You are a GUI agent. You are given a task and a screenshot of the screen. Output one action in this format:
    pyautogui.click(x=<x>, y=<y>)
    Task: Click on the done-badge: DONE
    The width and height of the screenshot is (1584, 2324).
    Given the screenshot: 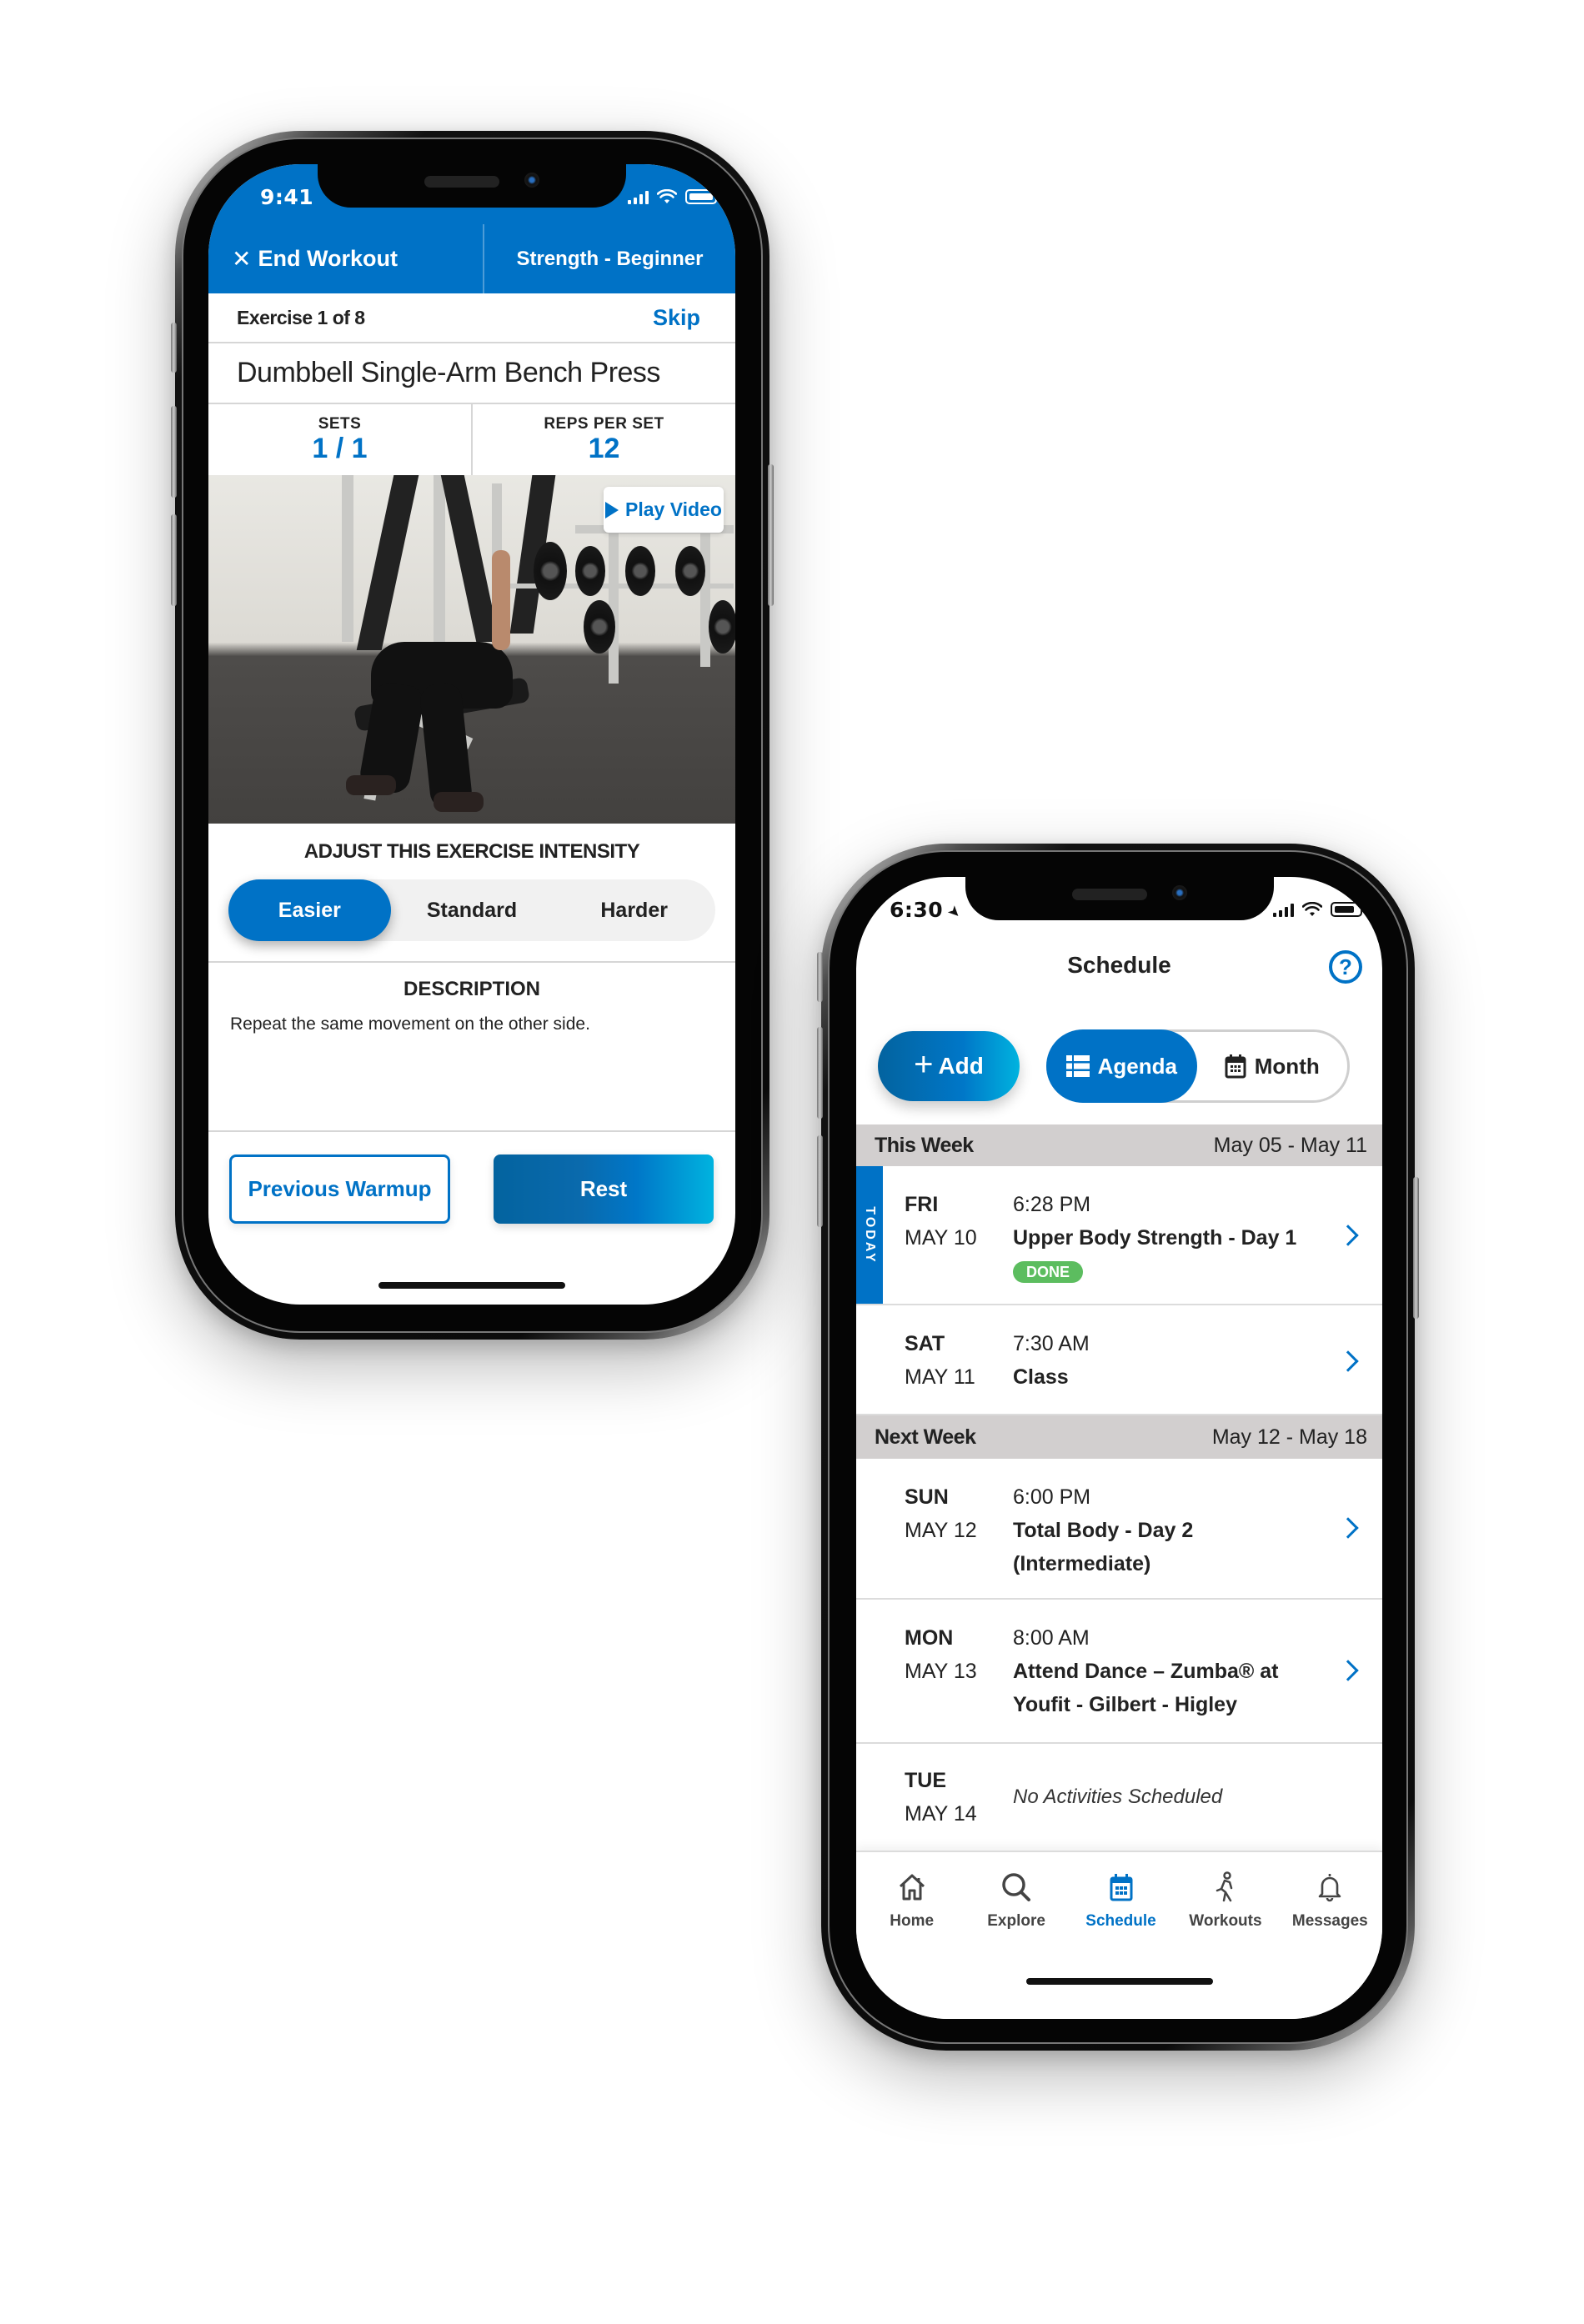 What is the action you would take?
    pyautogui.click(x=1048, y=1272)
    